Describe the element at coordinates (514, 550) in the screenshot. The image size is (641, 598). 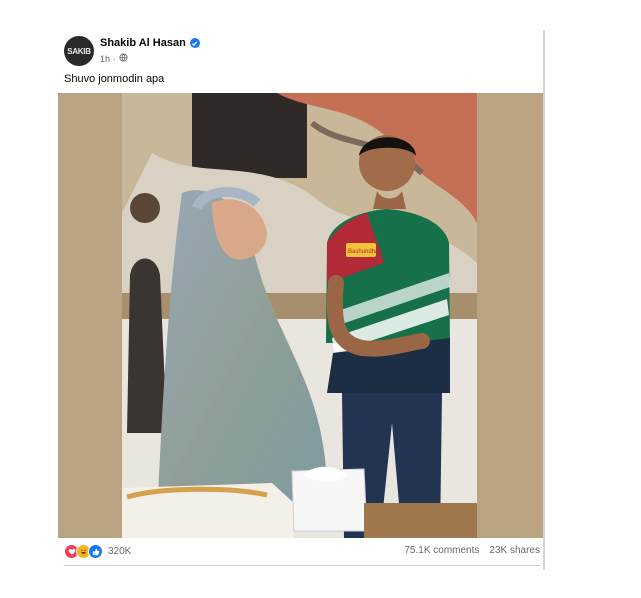
I see `share-count: 23K shares` at that location.